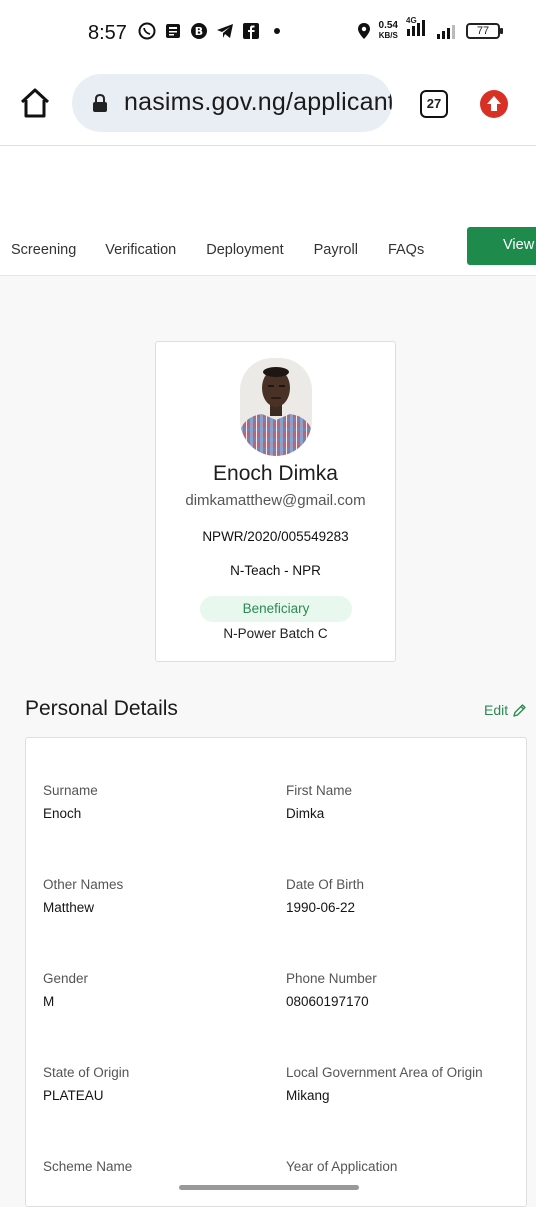 This screenshot has width=536, height=1207. What do you see at coordinates (107, 33) in the screenshot?
I see `status-time: 8:57` at bounding box center [107, 33].